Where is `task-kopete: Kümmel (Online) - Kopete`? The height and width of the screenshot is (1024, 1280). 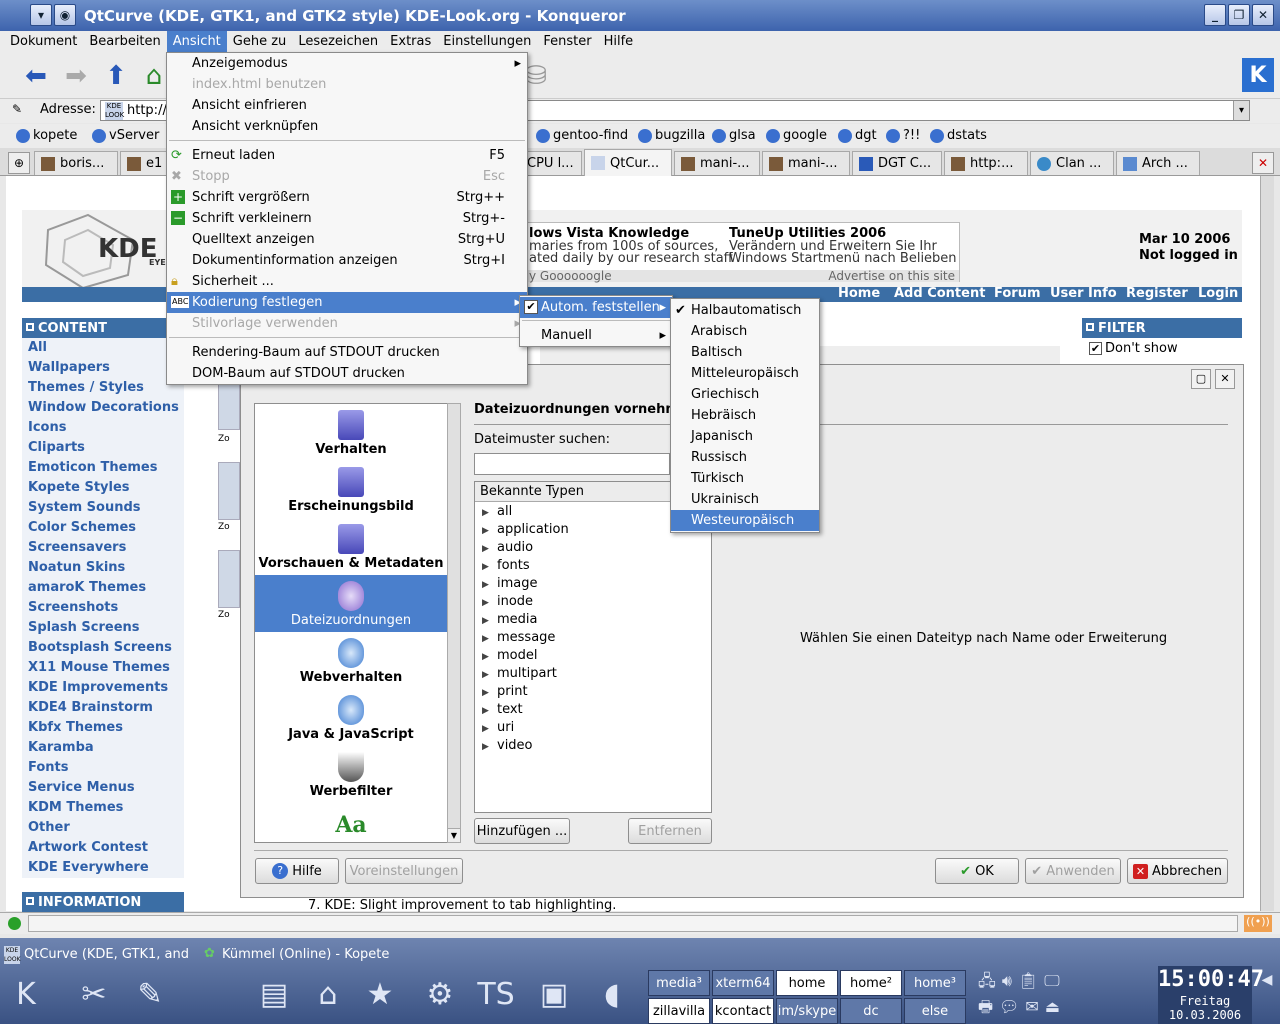
task-kopete: Kümmel (Online) - Kopete is located at coordinates (305, 954).